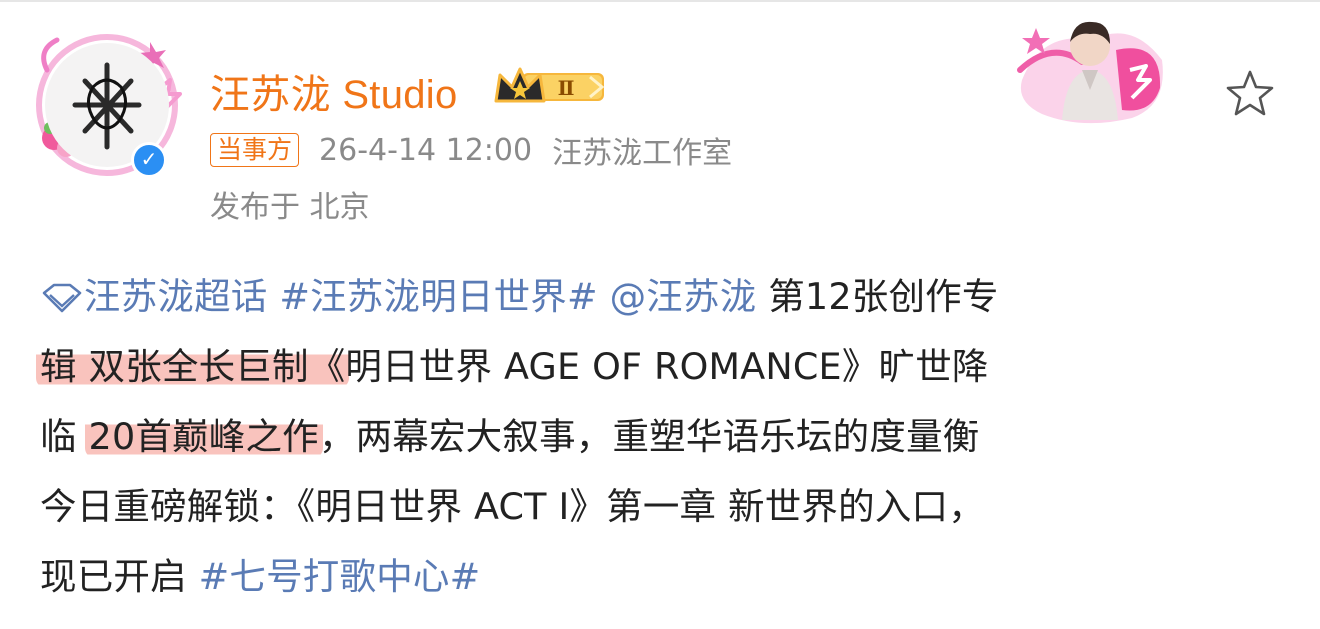 Image resolution: width=1320 pixels, height=629 pixels. Describe the element at coordinates (425, 150) in the screenshot. I see `post-timestamp: 26-4-14 12:00` at that location.